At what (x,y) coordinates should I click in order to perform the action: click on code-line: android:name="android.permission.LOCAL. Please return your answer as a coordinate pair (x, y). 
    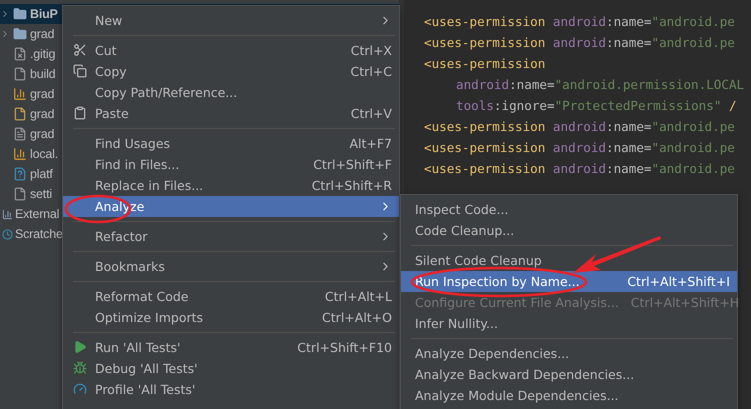
    Looking at the image, I should click on (600, 85).